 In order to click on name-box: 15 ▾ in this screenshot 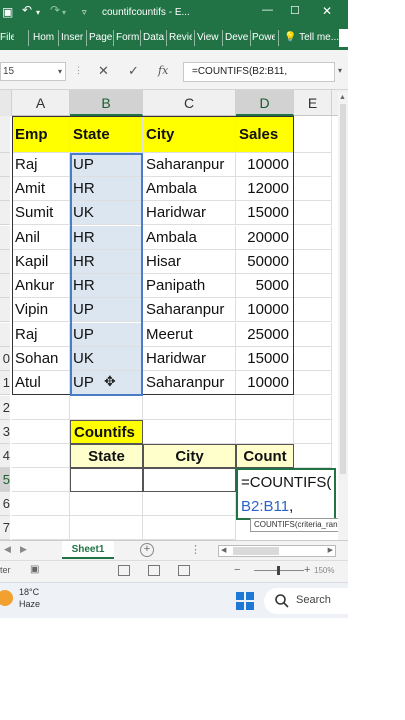, I will do `click(33, 71)`.